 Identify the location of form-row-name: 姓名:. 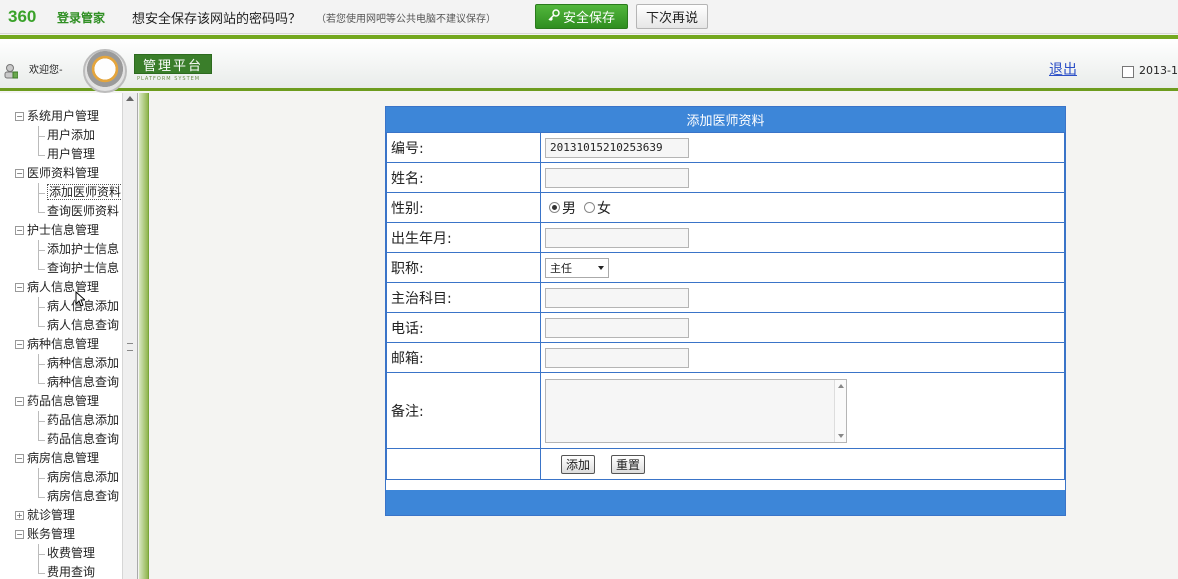
(725, 177).